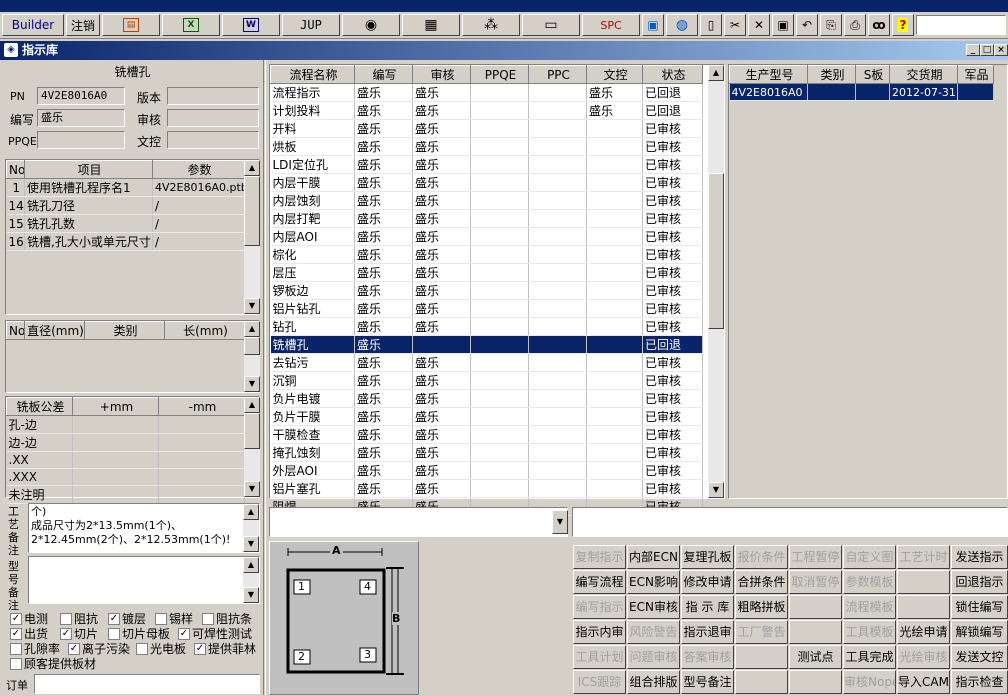 This screenshot has height=696, width=1008. Describe the element at coordinates (499, 74) in the screenshot. I see `flow-col-header: PPQE` at that location.